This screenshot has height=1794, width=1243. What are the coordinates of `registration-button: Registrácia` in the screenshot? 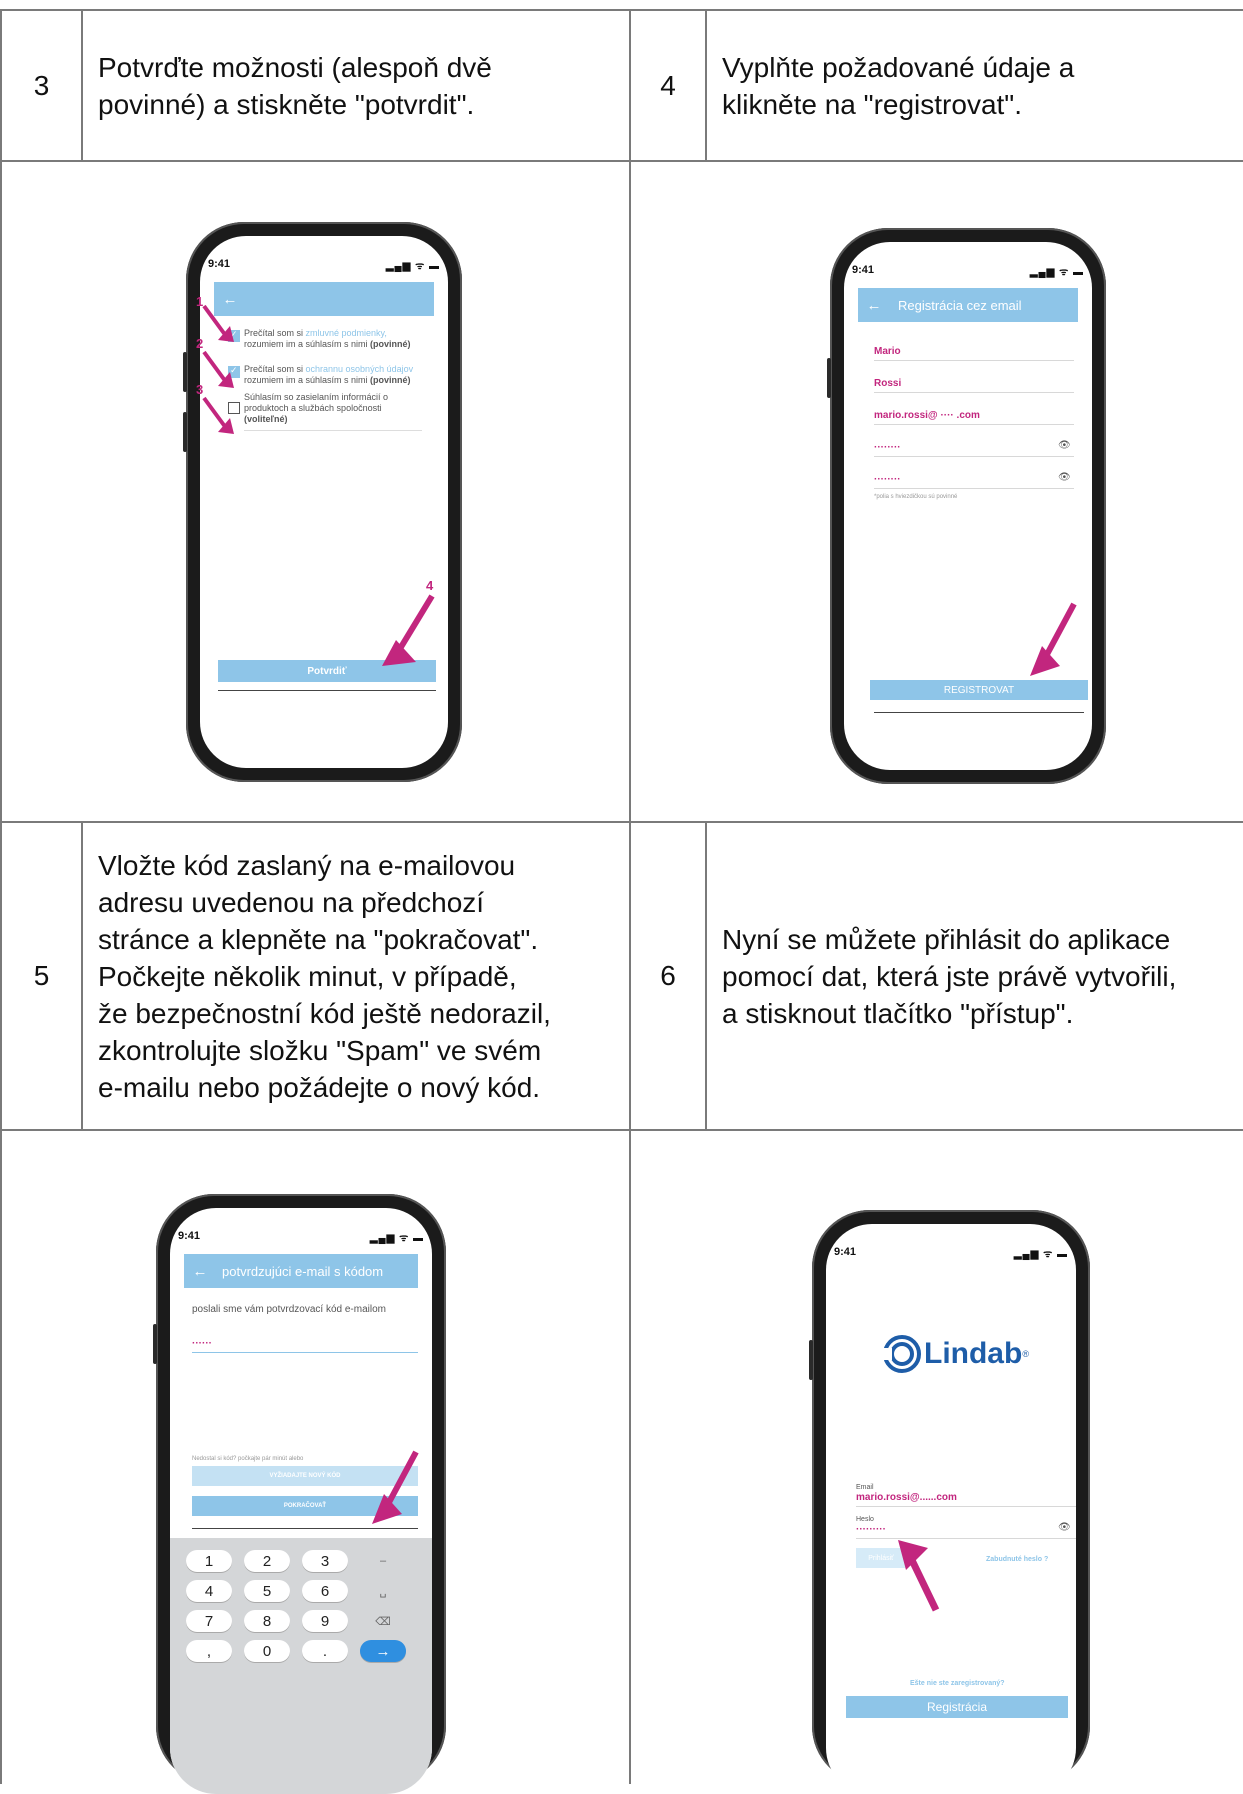 It's located at (957, 1707).